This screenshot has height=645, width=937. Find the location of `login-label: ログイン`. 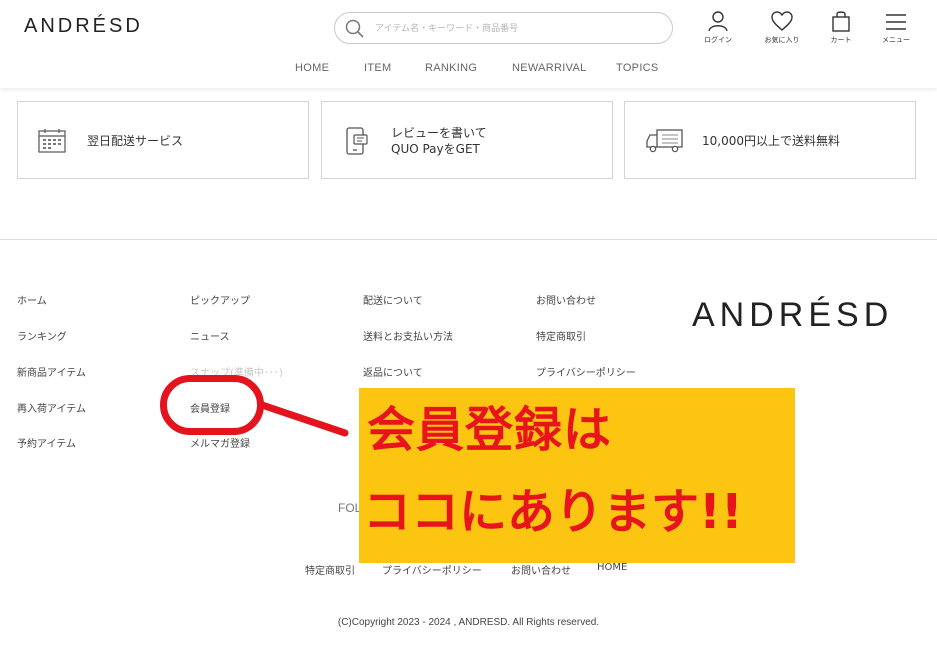

login-label: ログイン is located at coordinates (718, 40).